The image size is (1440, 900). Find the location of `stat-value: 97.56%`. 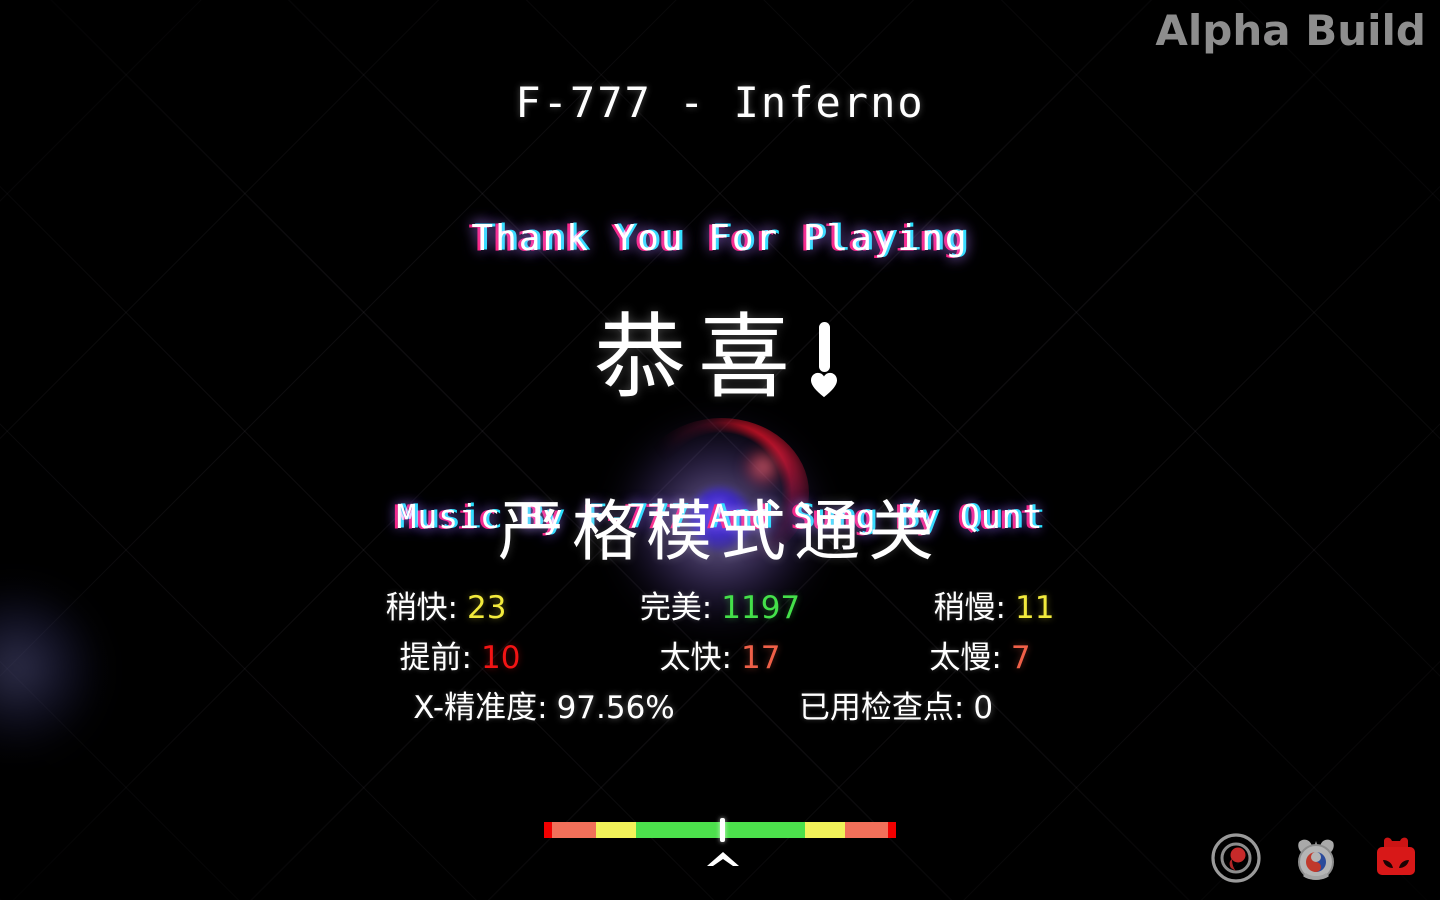

stat-value: 97.56% is located at coordinates (615, 708).